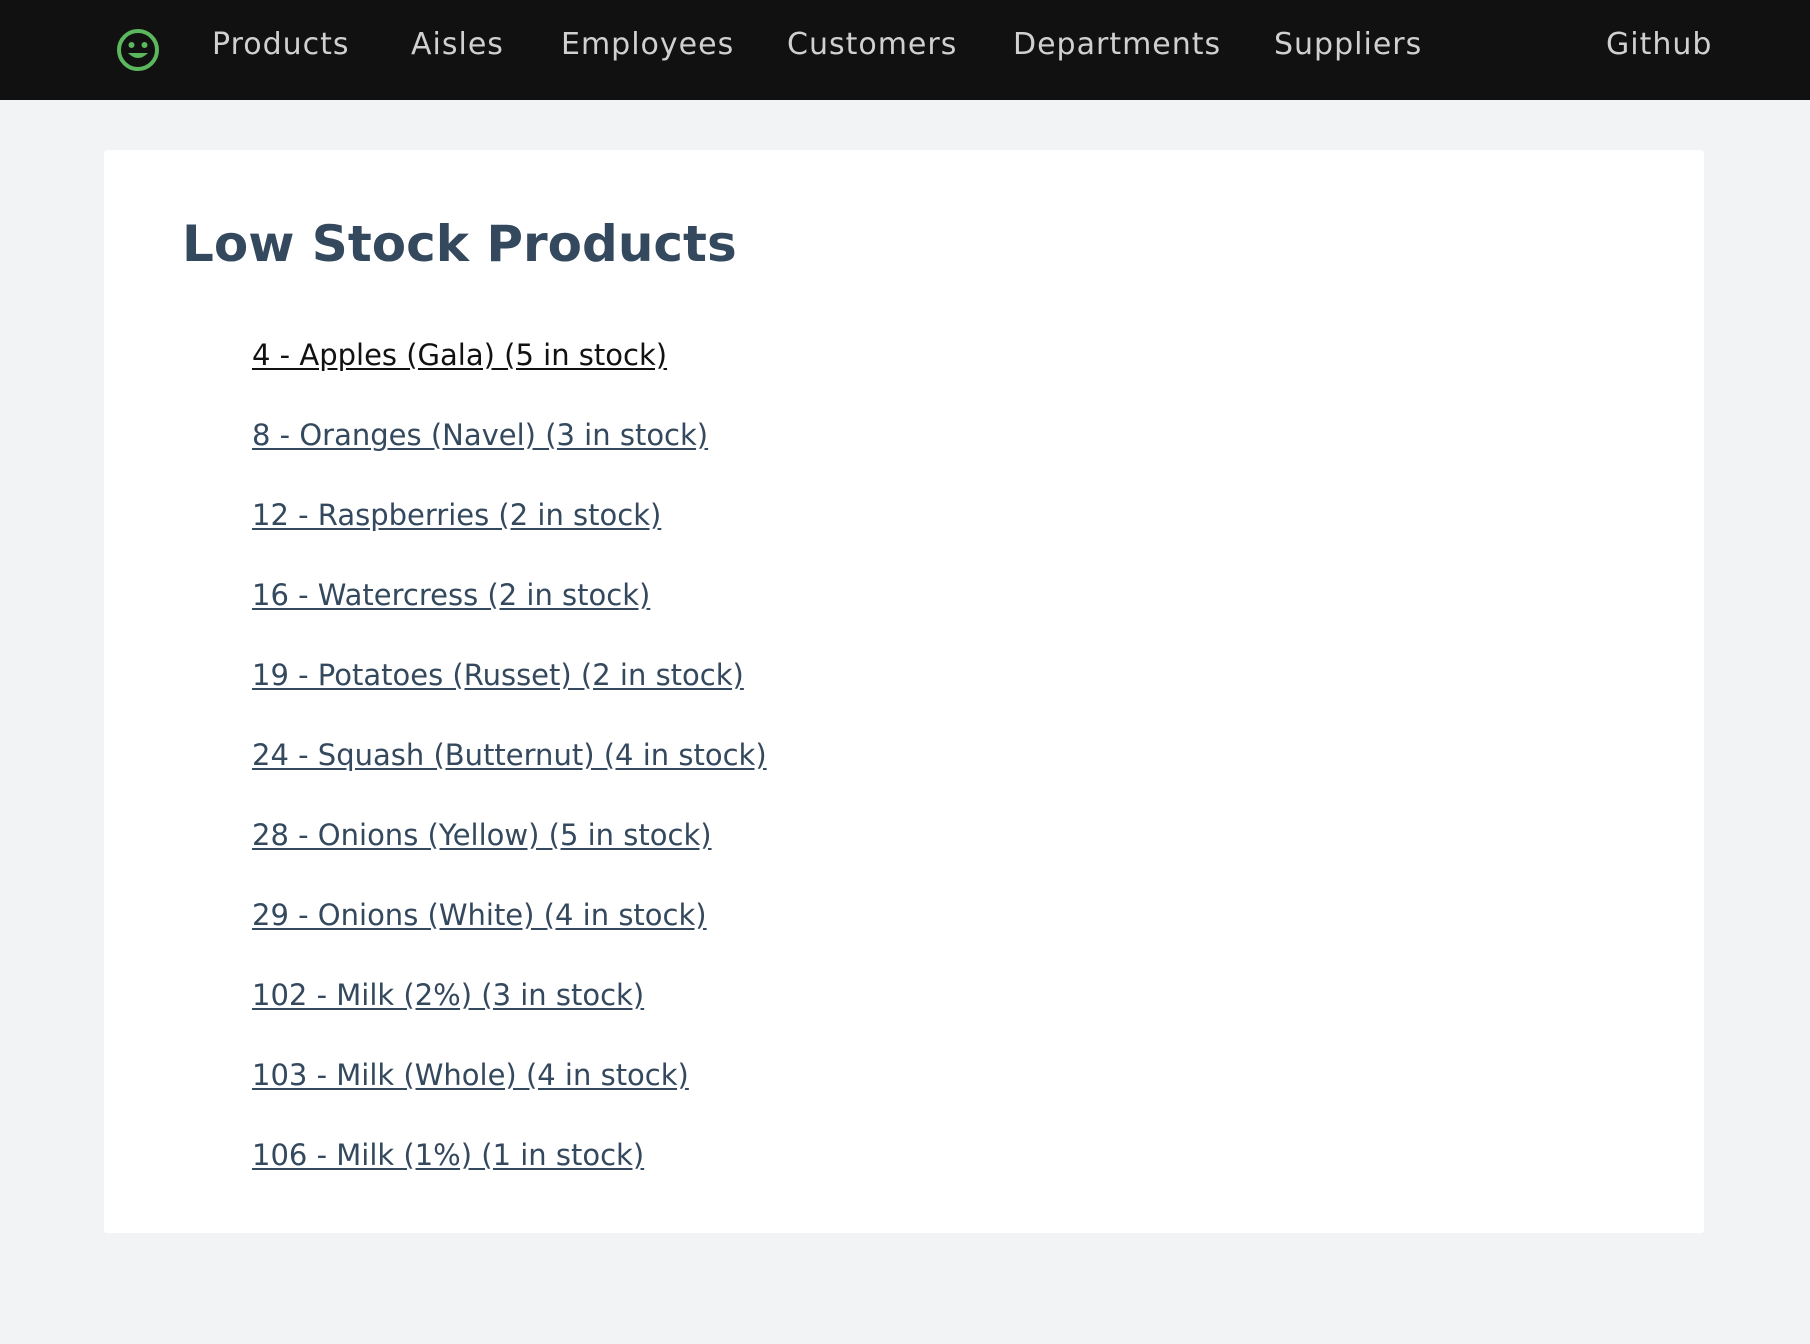 The height and width of the screenshot is (1344, 1810). I want to click on nav-link-customers: Customers, so click(872, 45).